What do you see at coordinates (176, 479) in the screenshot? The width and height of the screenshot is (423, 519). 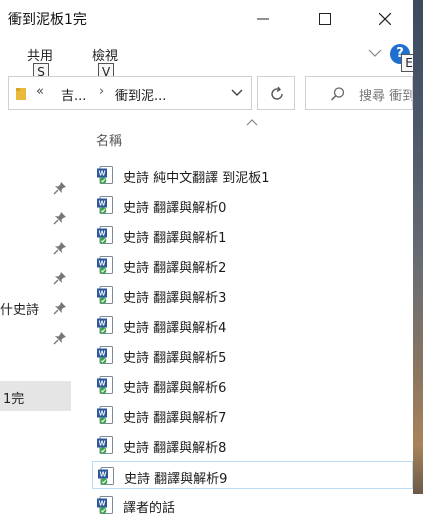 I see `file-name: 史詩 翻譯與解析9` at bounding box center [176, 479].